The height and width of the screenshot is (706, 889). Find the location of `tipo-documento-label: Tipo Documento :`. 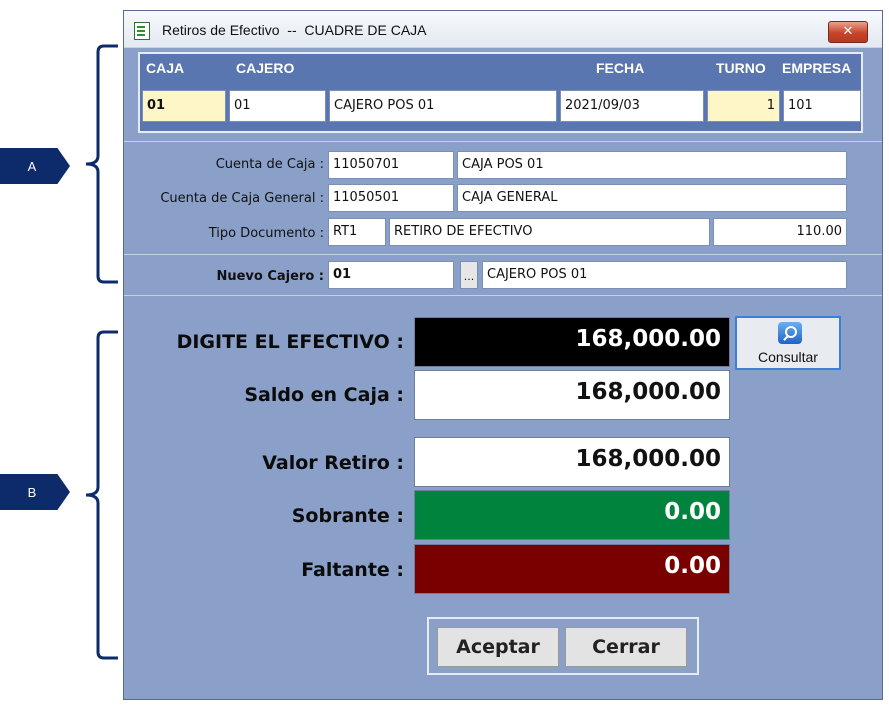

tipo-documento-label: Tipo Documento : is located at coordinates (266, 233).